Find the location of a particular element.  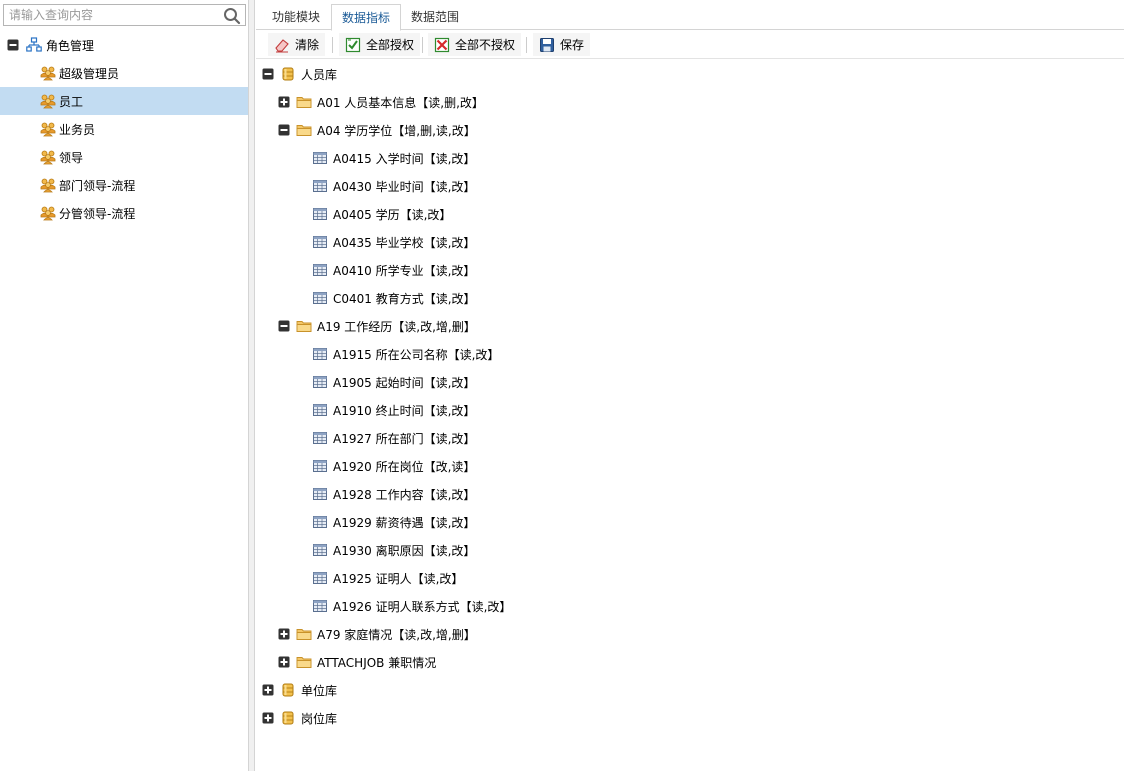

tab-data-indicator: 数据指标 is located at coordinates (366, 17).